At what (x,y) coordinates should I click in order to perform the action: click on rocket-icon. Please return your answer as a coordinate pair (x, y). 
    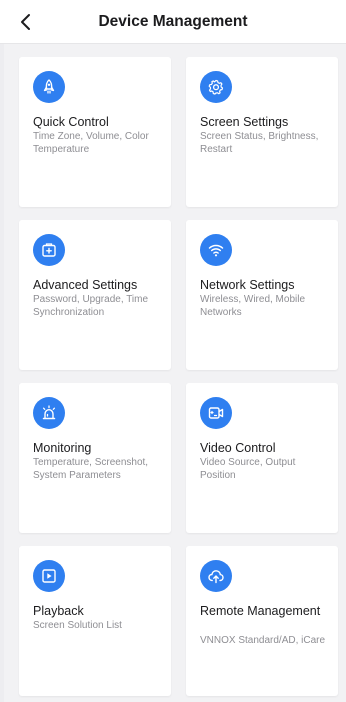
    Looking at the image, I should click on (49, 87).